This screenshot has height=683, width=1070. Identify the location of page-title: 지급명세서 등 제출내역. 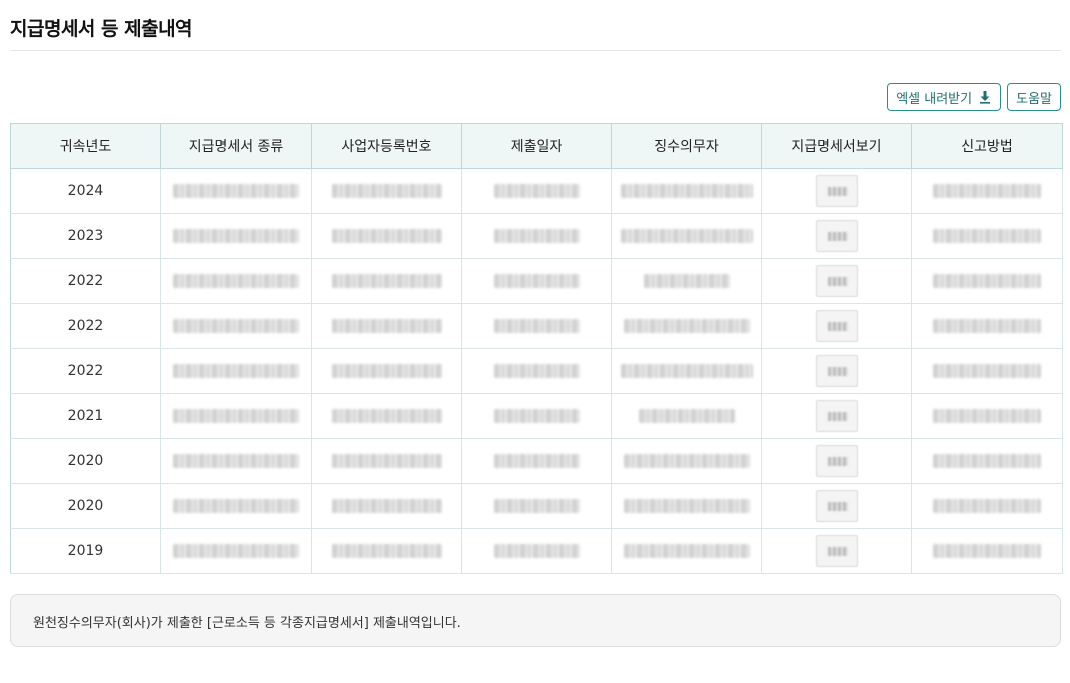
(101, 29).